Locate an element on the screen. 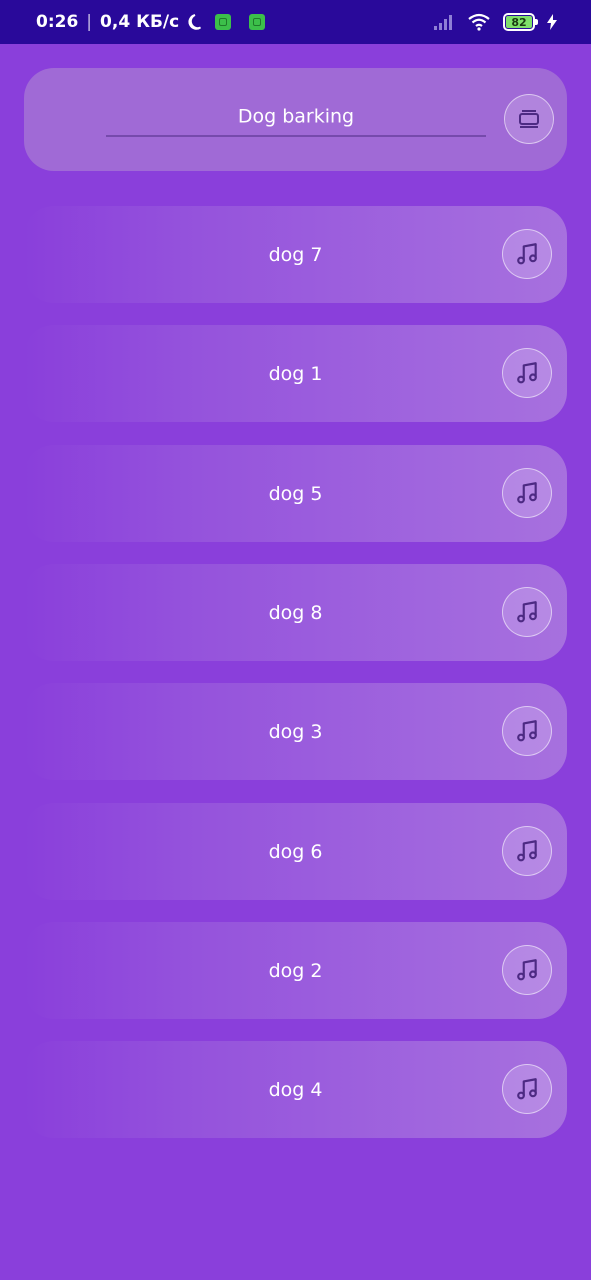 This screenshot has height=1280, width=591. collection-icon is located at coordinates (529, 119).